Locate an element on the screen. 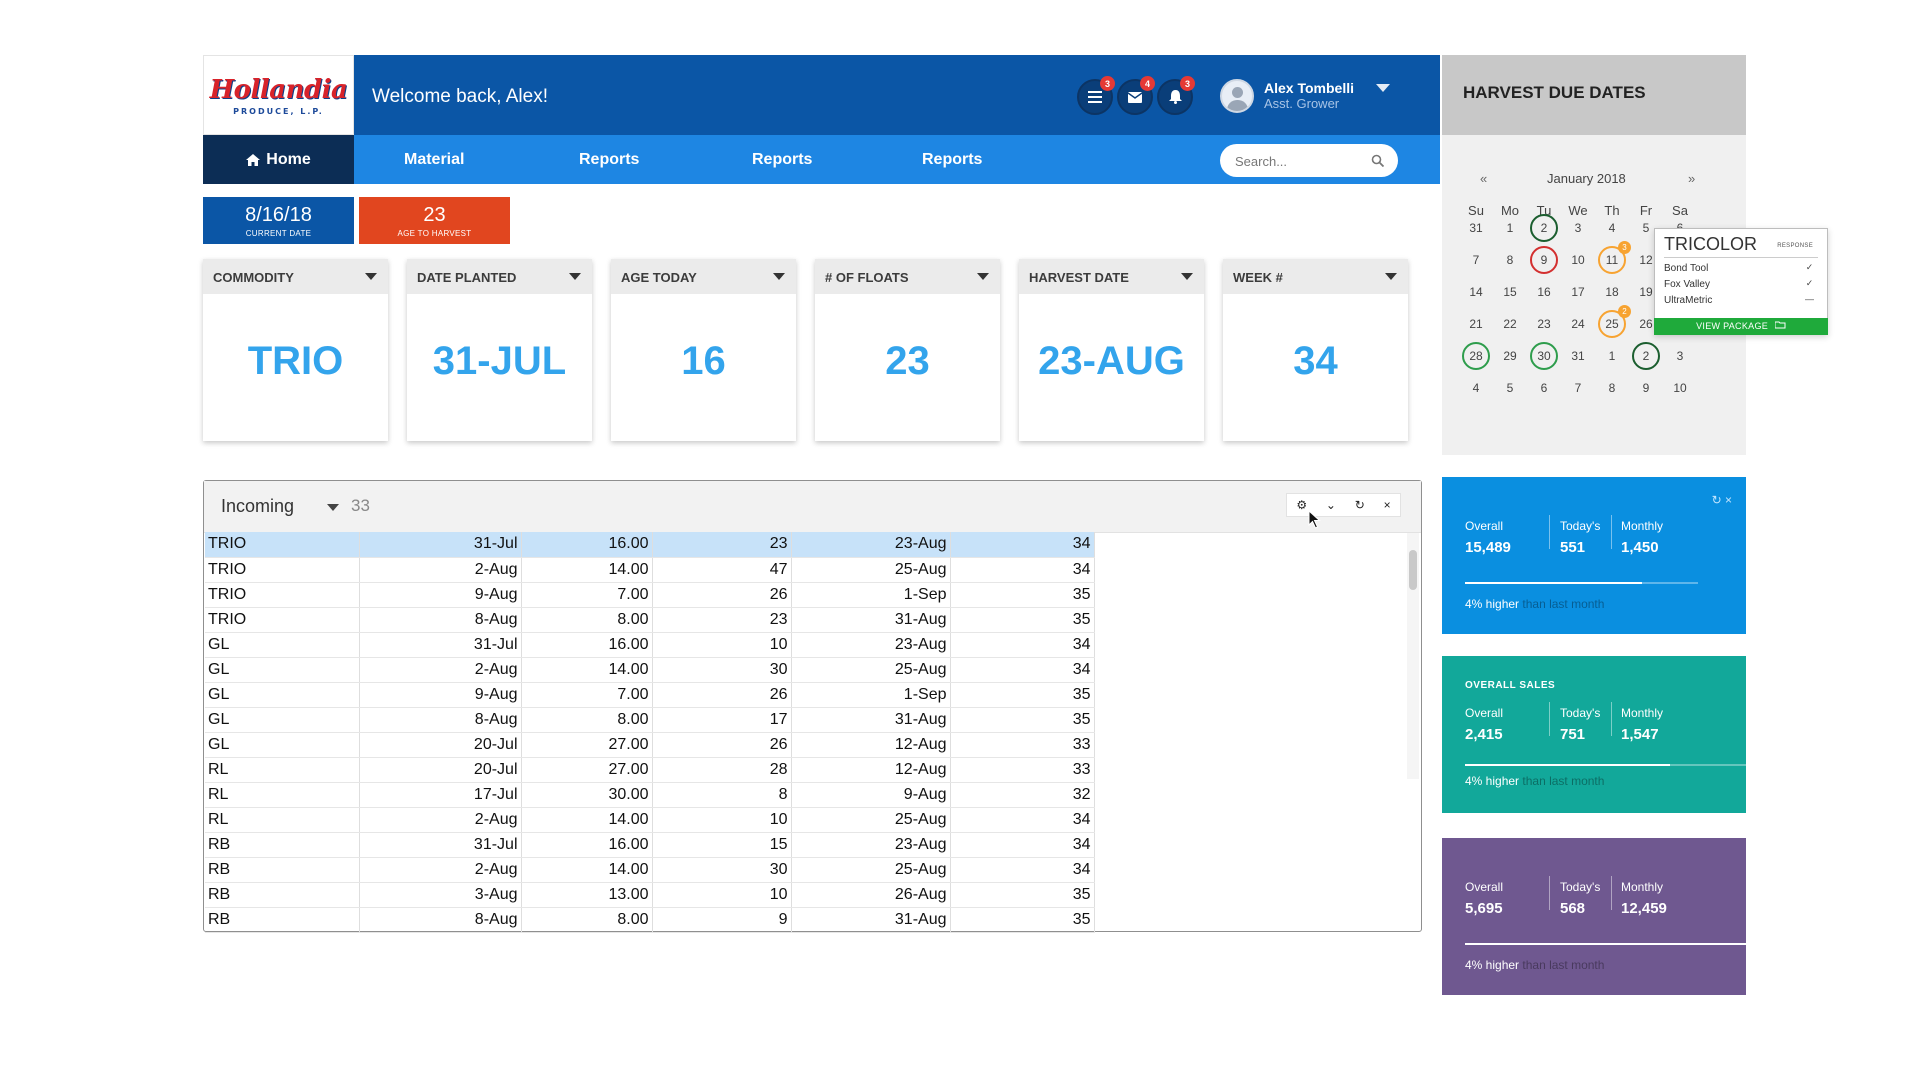  table-row: TRIO 9-Aug 7.00 26 1-Sep 35 is located at coordinates (650, 595).